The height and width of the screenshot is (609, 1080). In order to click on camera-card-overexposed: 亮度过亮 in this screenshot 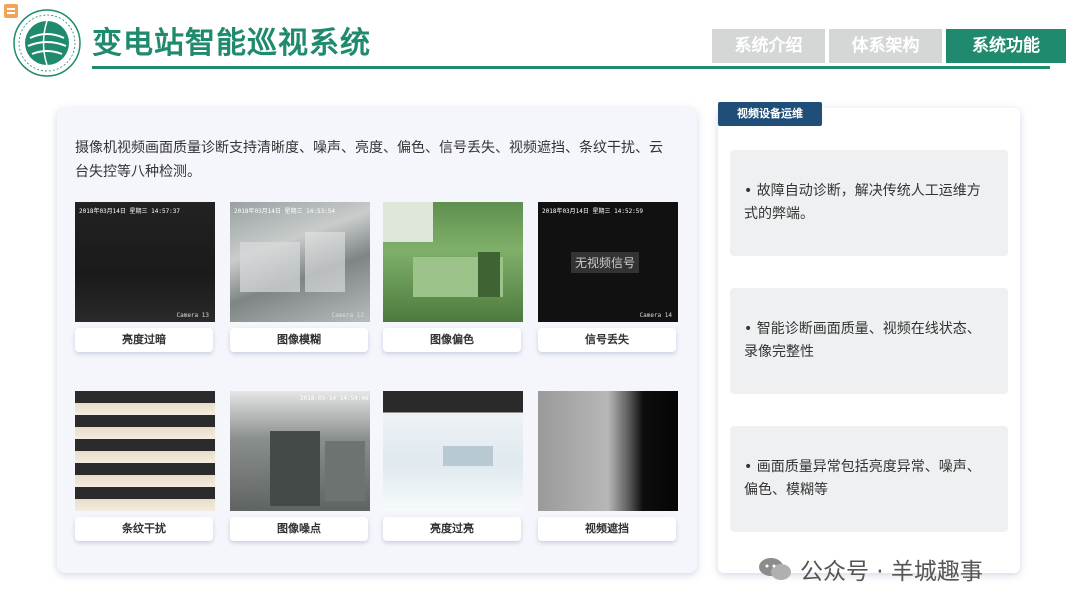, I will do `click(453, 466)`.